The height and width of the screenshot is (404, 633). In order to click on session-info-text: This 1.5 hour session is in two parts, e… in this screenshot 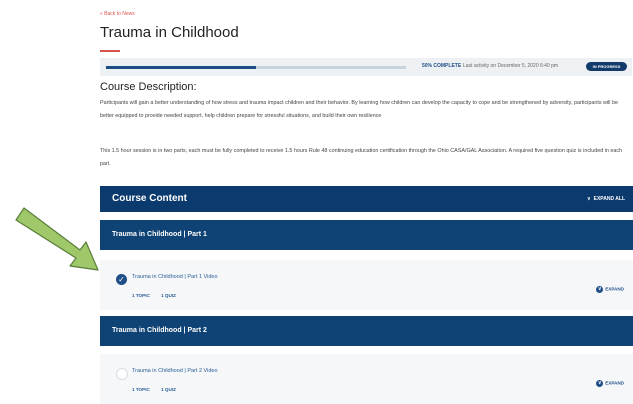, I will do `click(361, 157)`.